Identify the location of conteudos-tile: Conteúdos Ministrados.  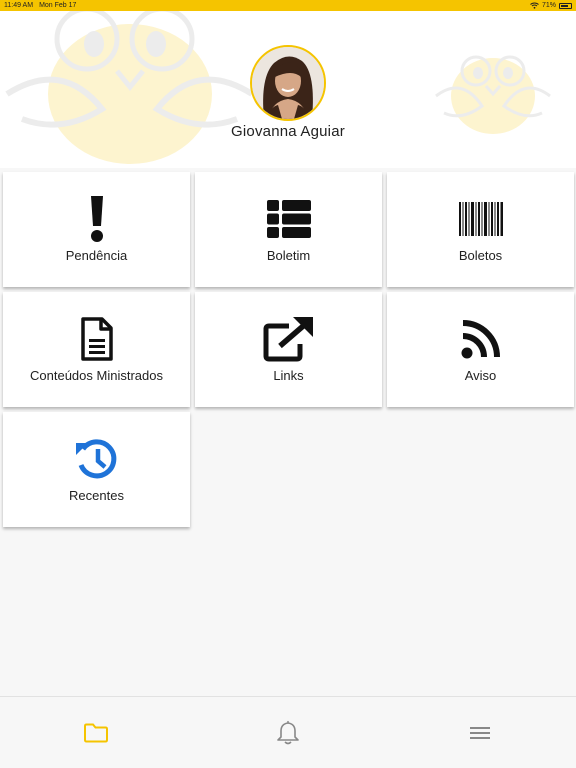
(96, 349).